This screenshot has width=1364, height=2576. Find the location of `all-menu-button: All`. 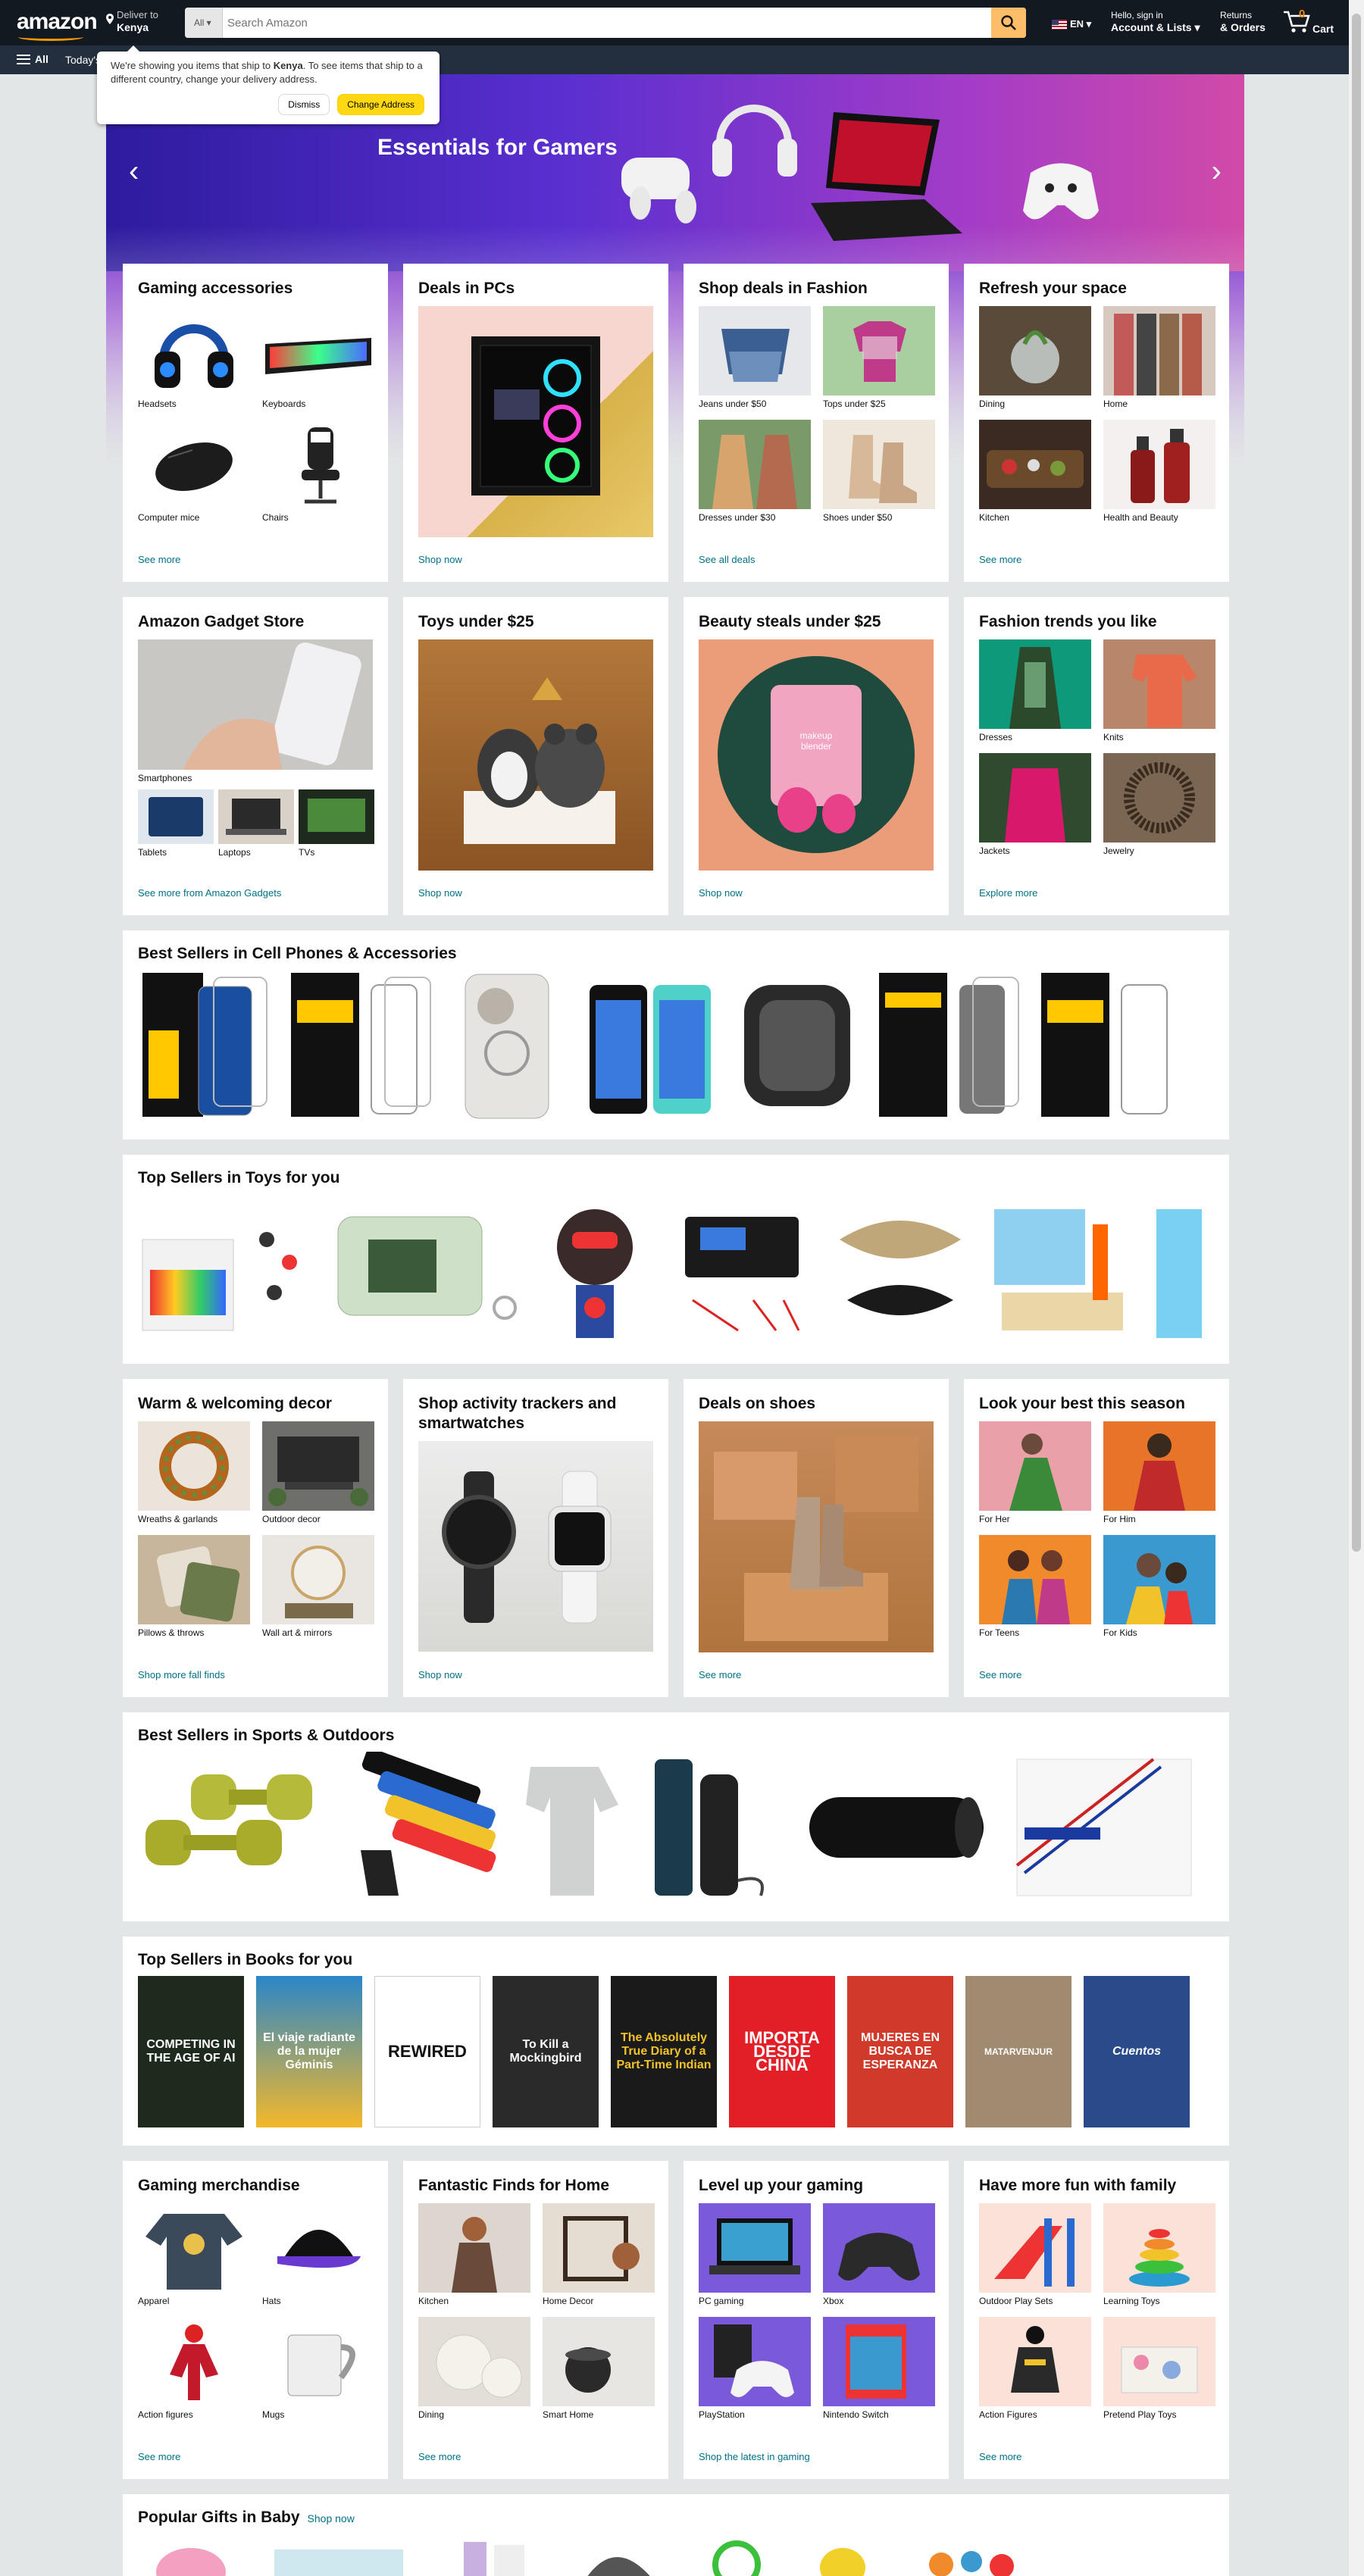

all-menu-button: All is located at coordinates (32, 59).